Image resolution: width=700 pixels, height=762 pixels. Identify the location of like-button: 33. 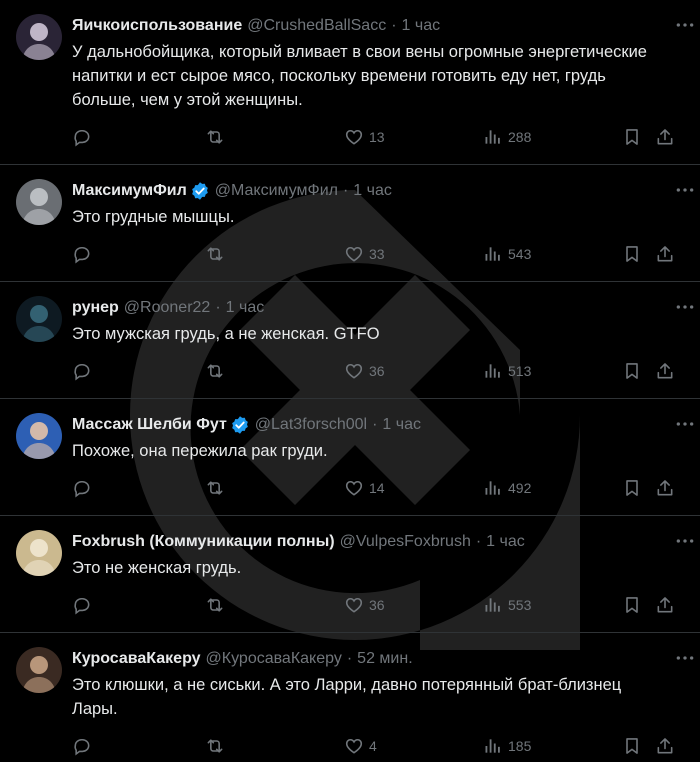
(364, 254).